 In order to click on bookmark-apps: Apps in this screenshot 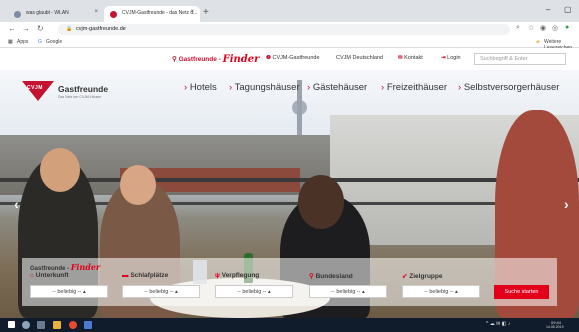, I will do `click(22, 42)`.